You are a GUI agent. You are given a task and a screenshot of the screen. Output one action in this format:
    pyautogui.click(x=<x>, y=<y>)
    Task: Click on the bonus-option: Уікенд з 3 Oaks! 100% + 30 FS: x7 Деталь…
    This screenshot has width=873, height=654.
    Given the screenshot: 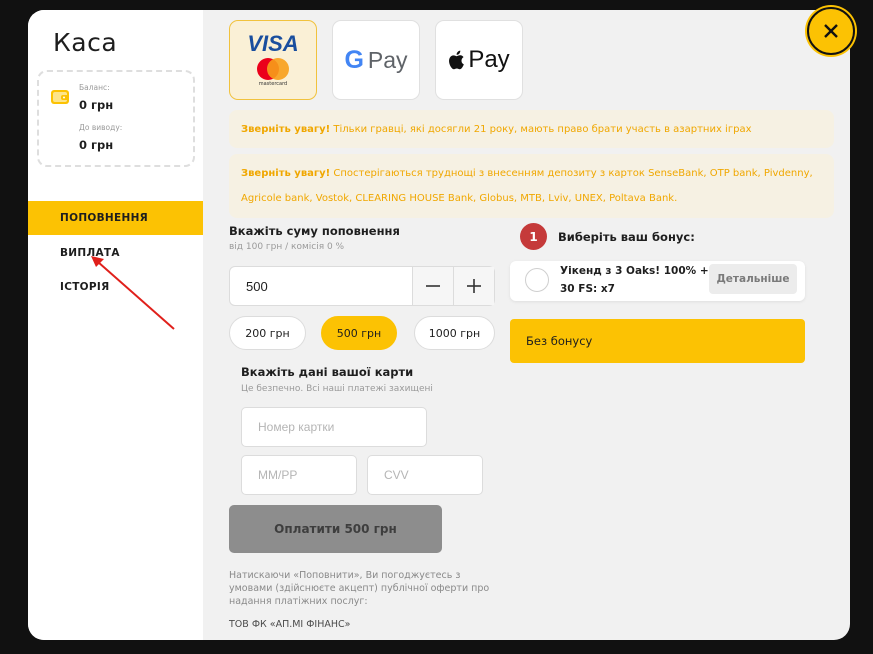 What is the action you would take?
    pyautogui.click(x=657, y=281)
    